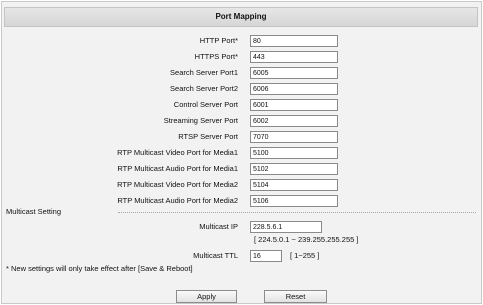 Image resolution: width=483 pixels, height=305 pixels. What do you see at coordinates (218, 40) in the screenshot?
I see `http-port-label: HTTP Port*` at bounding box center [218, 40].